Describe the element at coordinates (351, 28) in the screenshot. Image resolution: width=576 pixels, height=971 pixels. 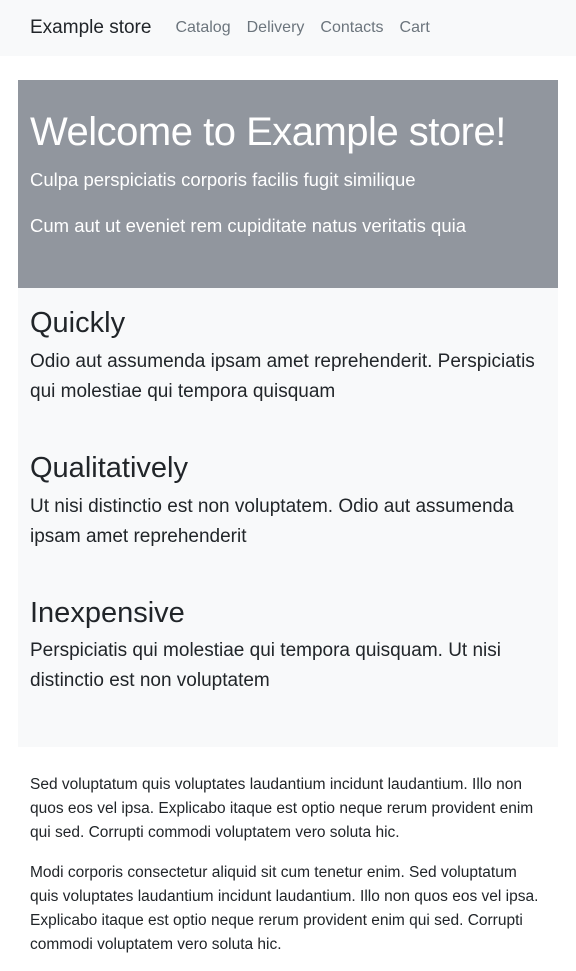
I see `nav-link-contacts: Contacts` at that location.